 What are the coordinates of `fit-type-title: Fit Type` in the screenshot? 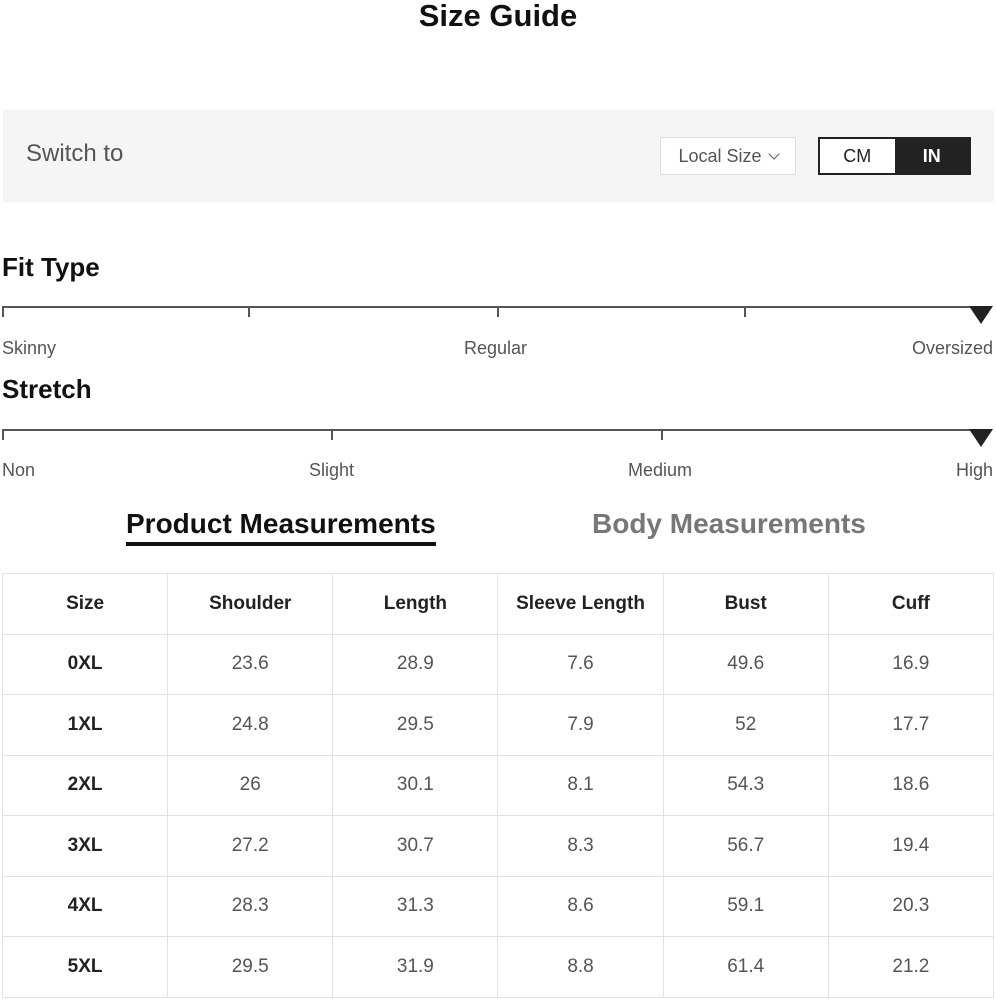 It's located at (51, 267).